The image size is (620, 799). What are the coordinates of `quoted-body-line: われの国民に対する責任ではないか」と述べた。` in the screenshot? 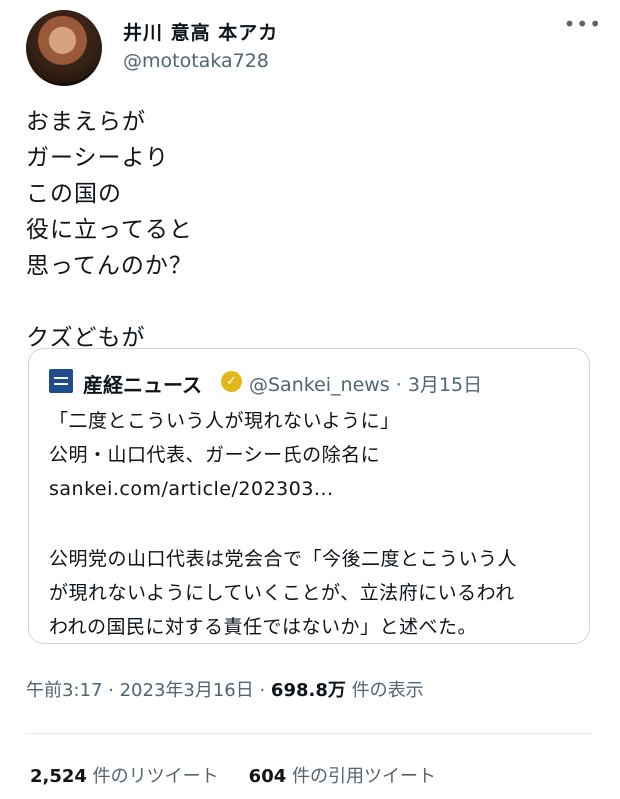 It's located at (263, 627).